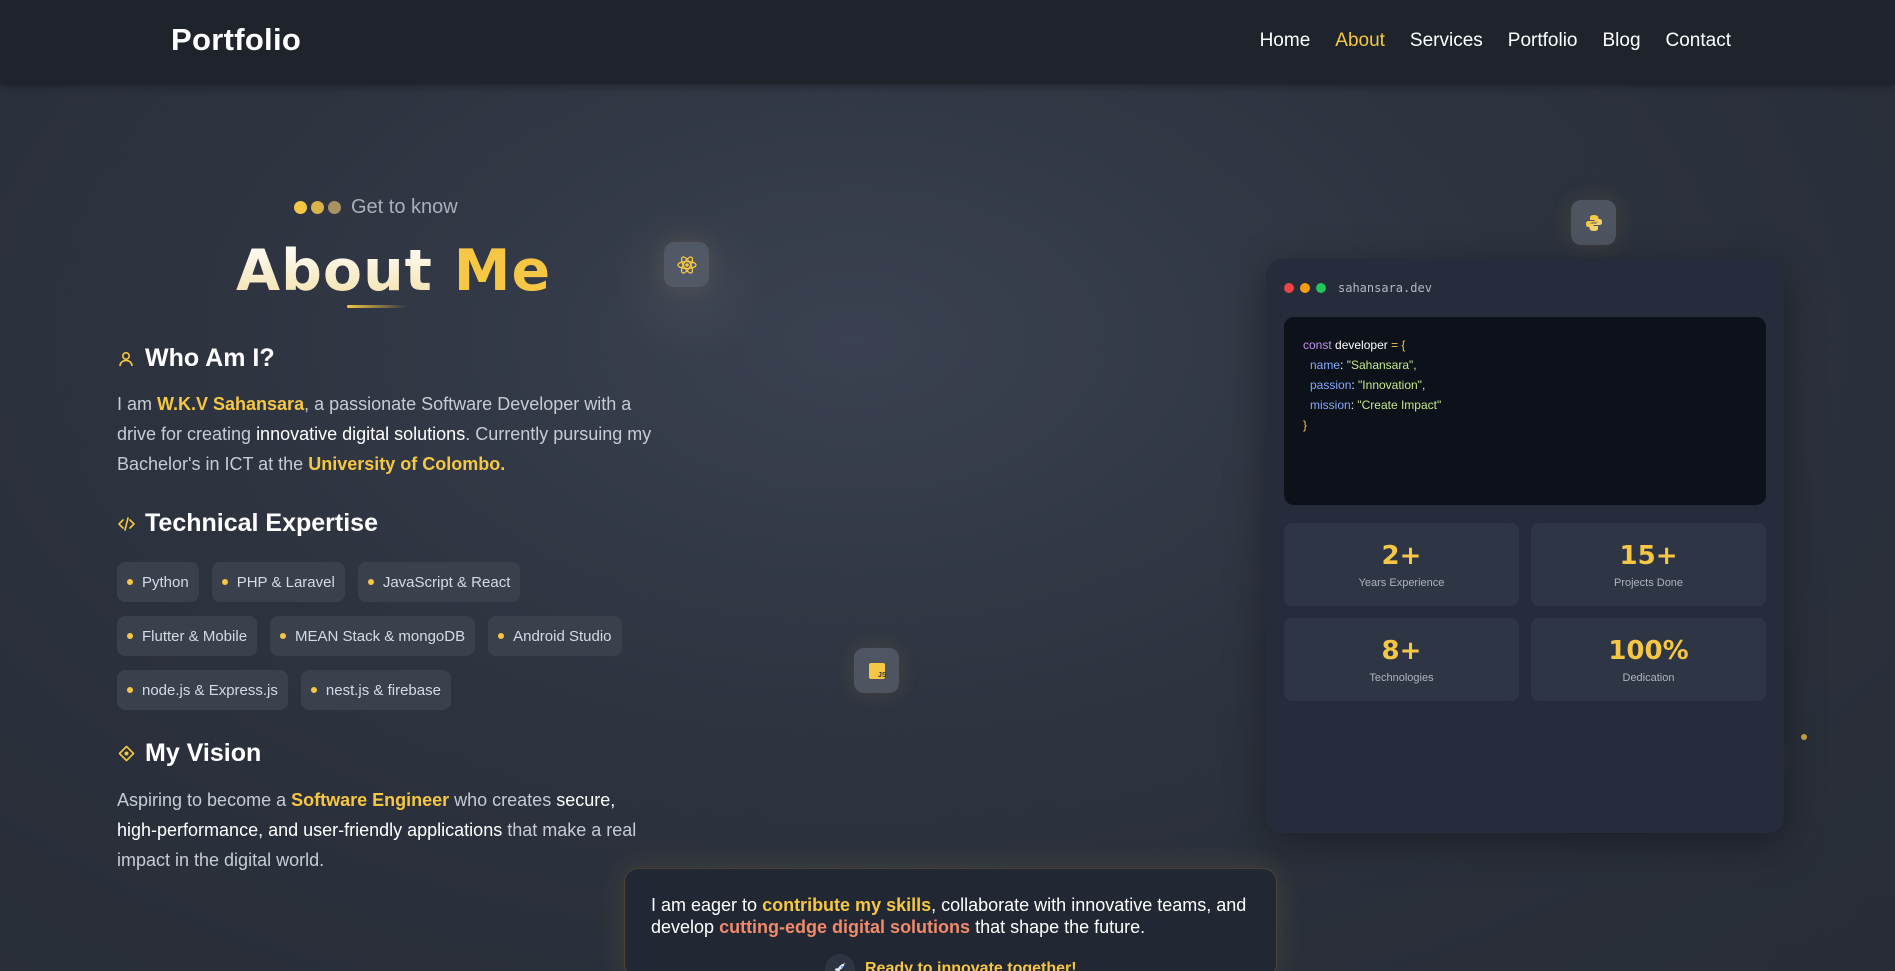 Image resolution: width=1895 pixels, height=971 pixels. I want to click on stat-card: 15+ Projects Done, so click(1648, 564).